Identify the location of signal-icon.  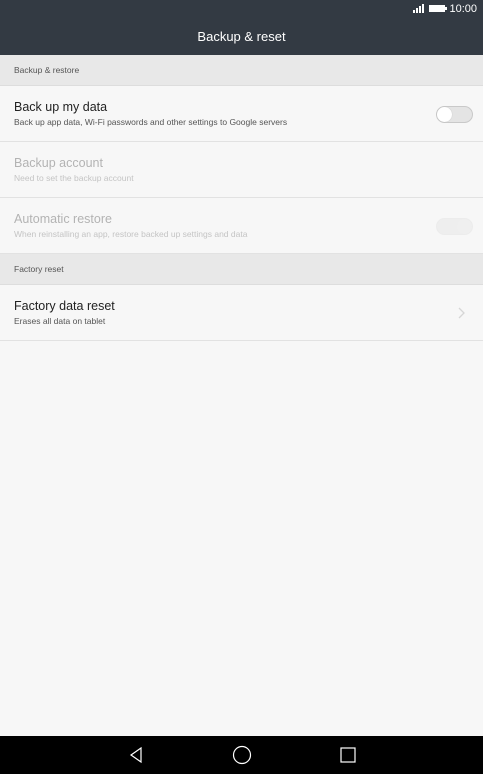
(419, 8).